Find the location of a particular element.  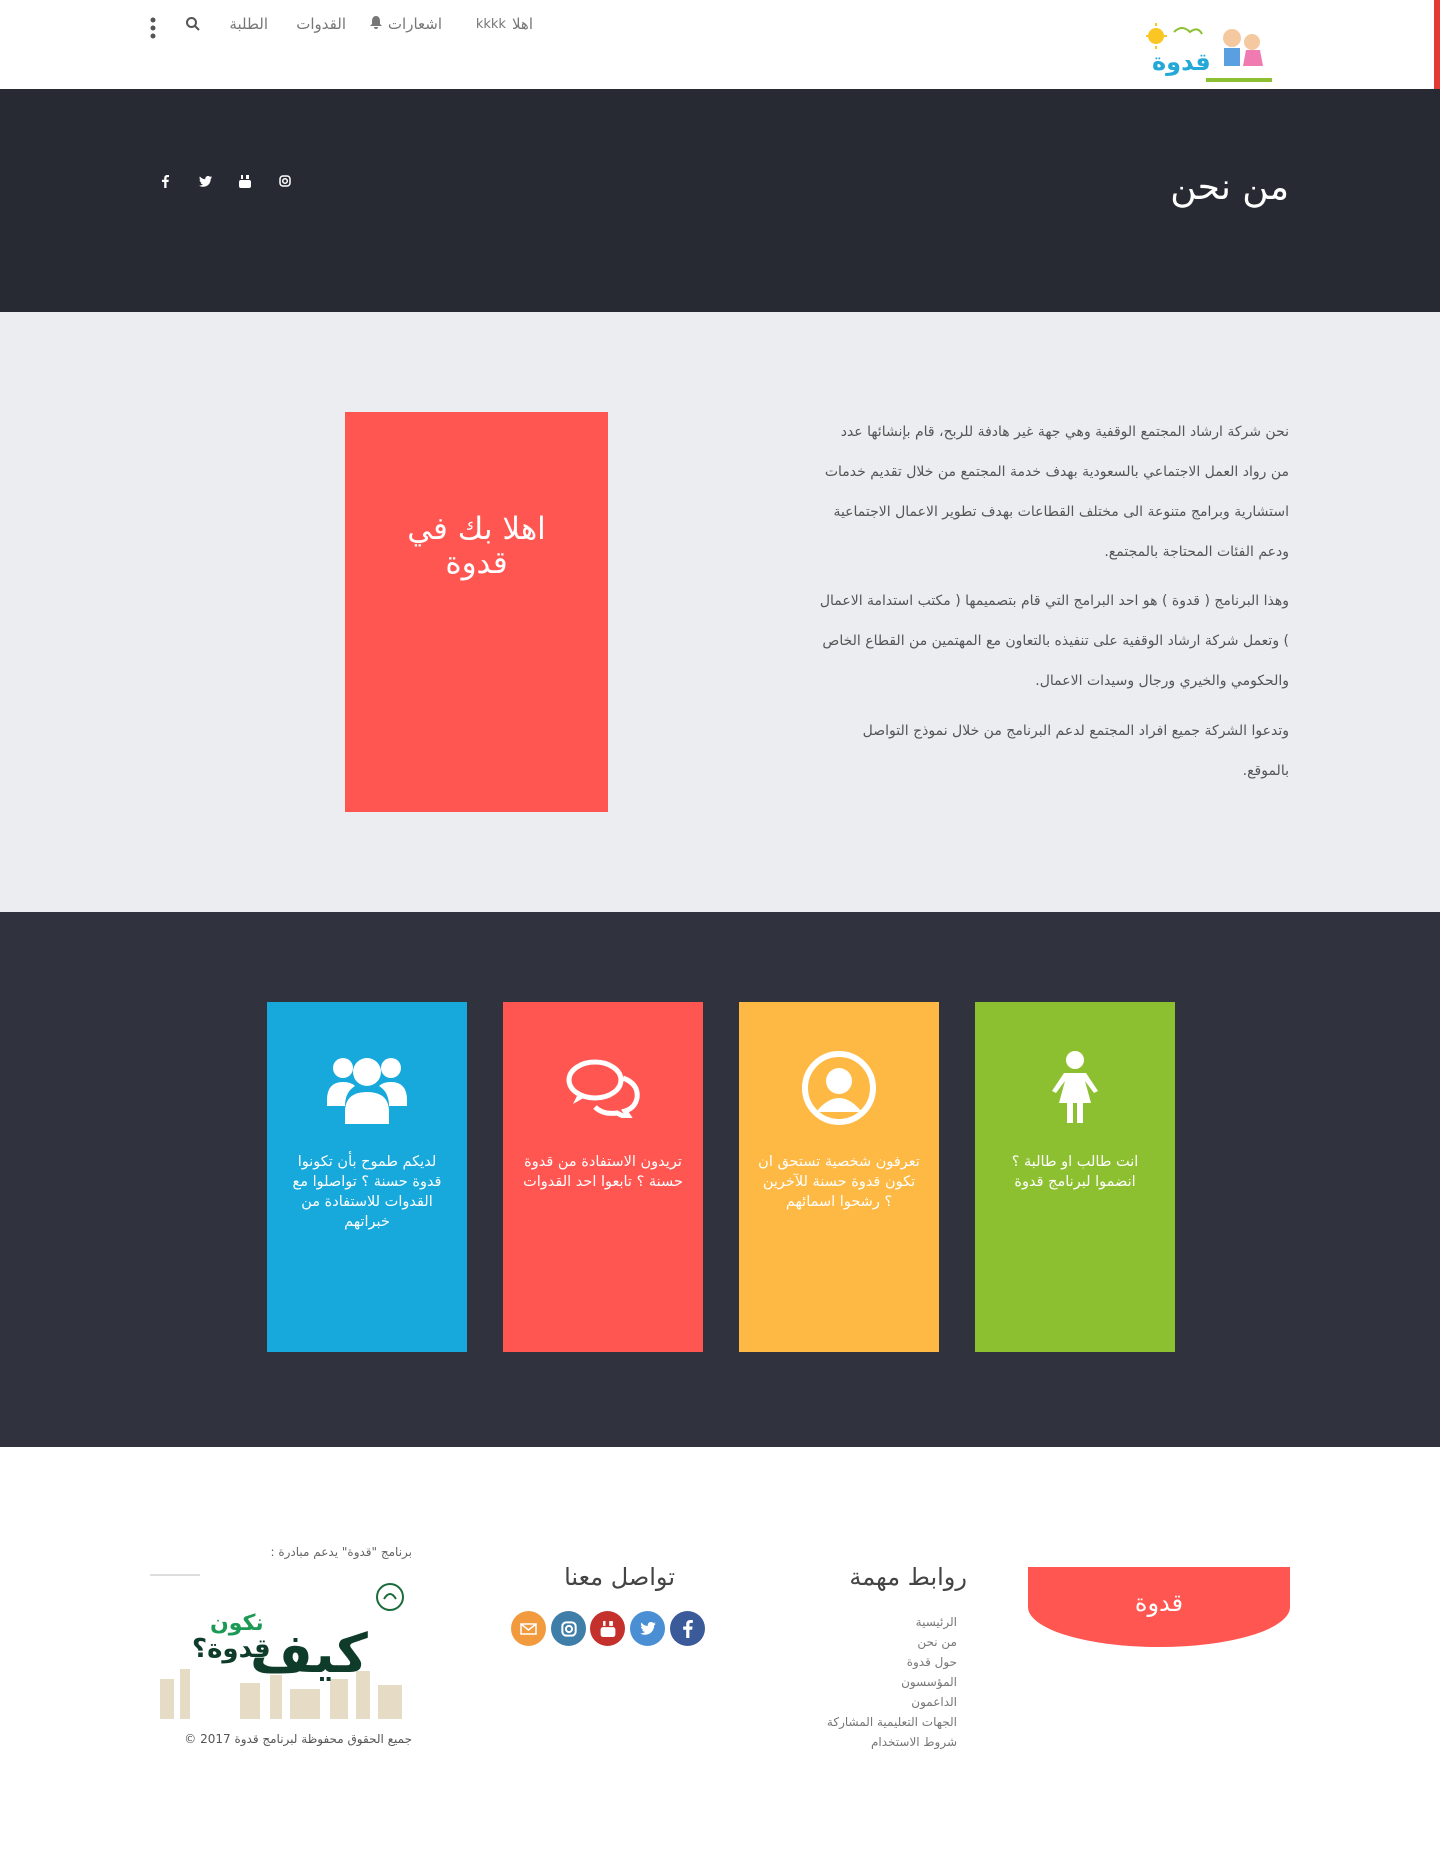

username-label: kkkk is located at coordinates (490, 24).